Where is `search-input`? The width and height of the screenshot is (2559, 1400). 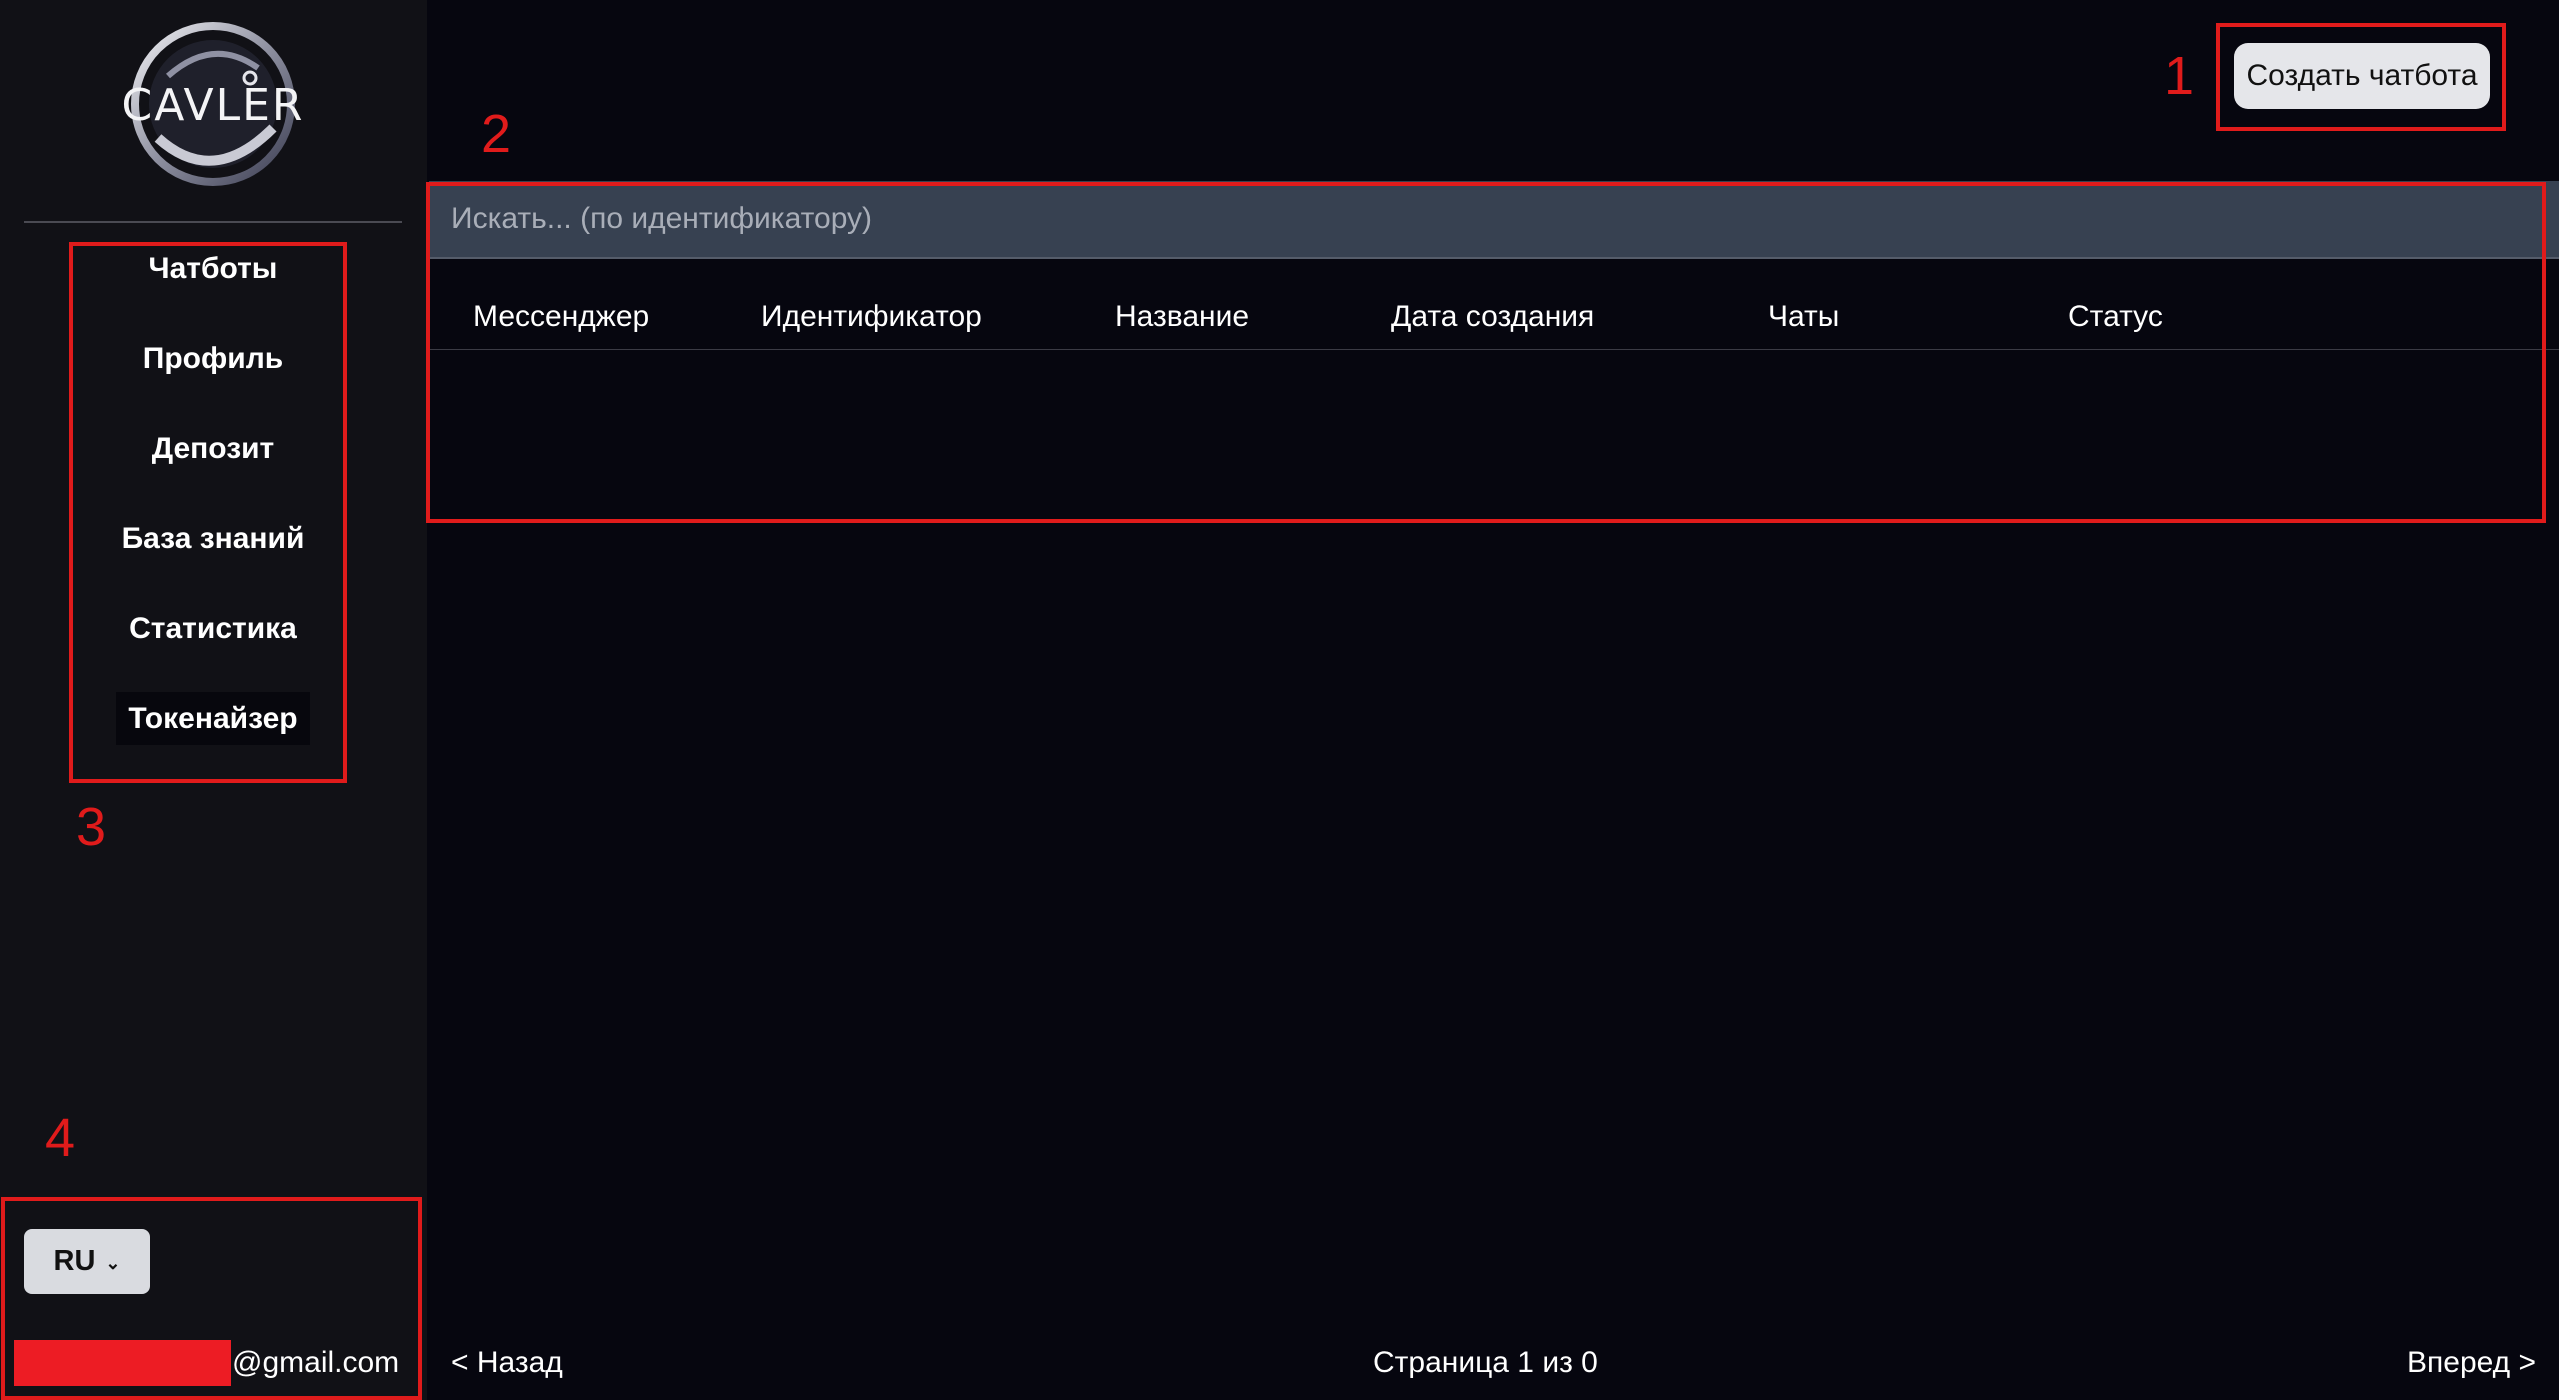 search-input is located at coordinates (1491, 219).